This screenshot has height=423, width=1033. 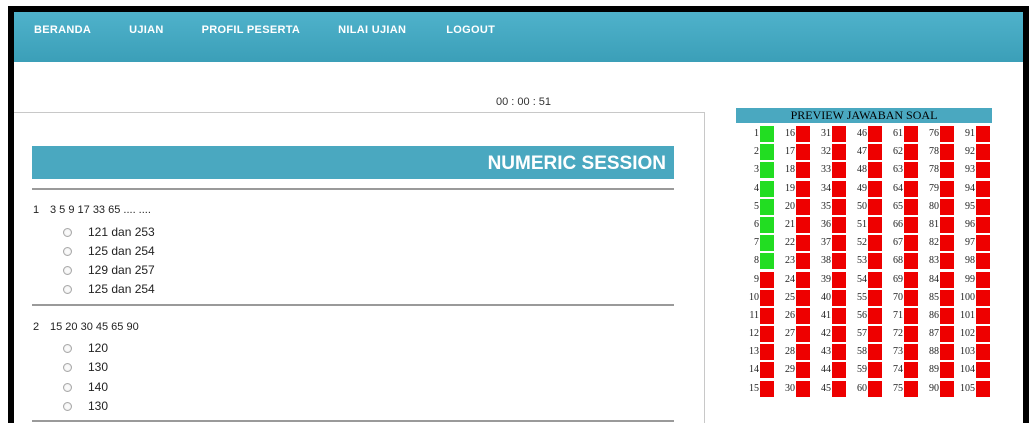 What do you see at coordinates (974, 280) in the screenshot?
I see `answer-cell: 99` at bounding box center [974, 280].